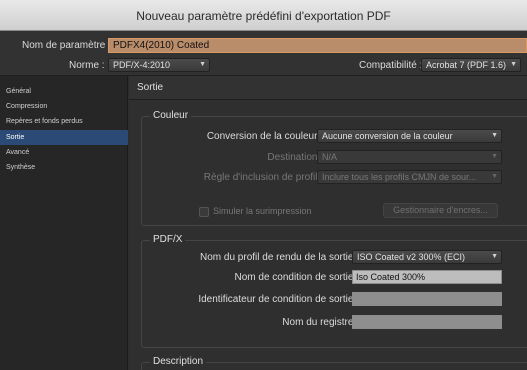 This screenshot has height=370, width=527. Describe the element at coordinates (409, 157) in the screenshot. I see `destination-select: N/A ▼` at that location.